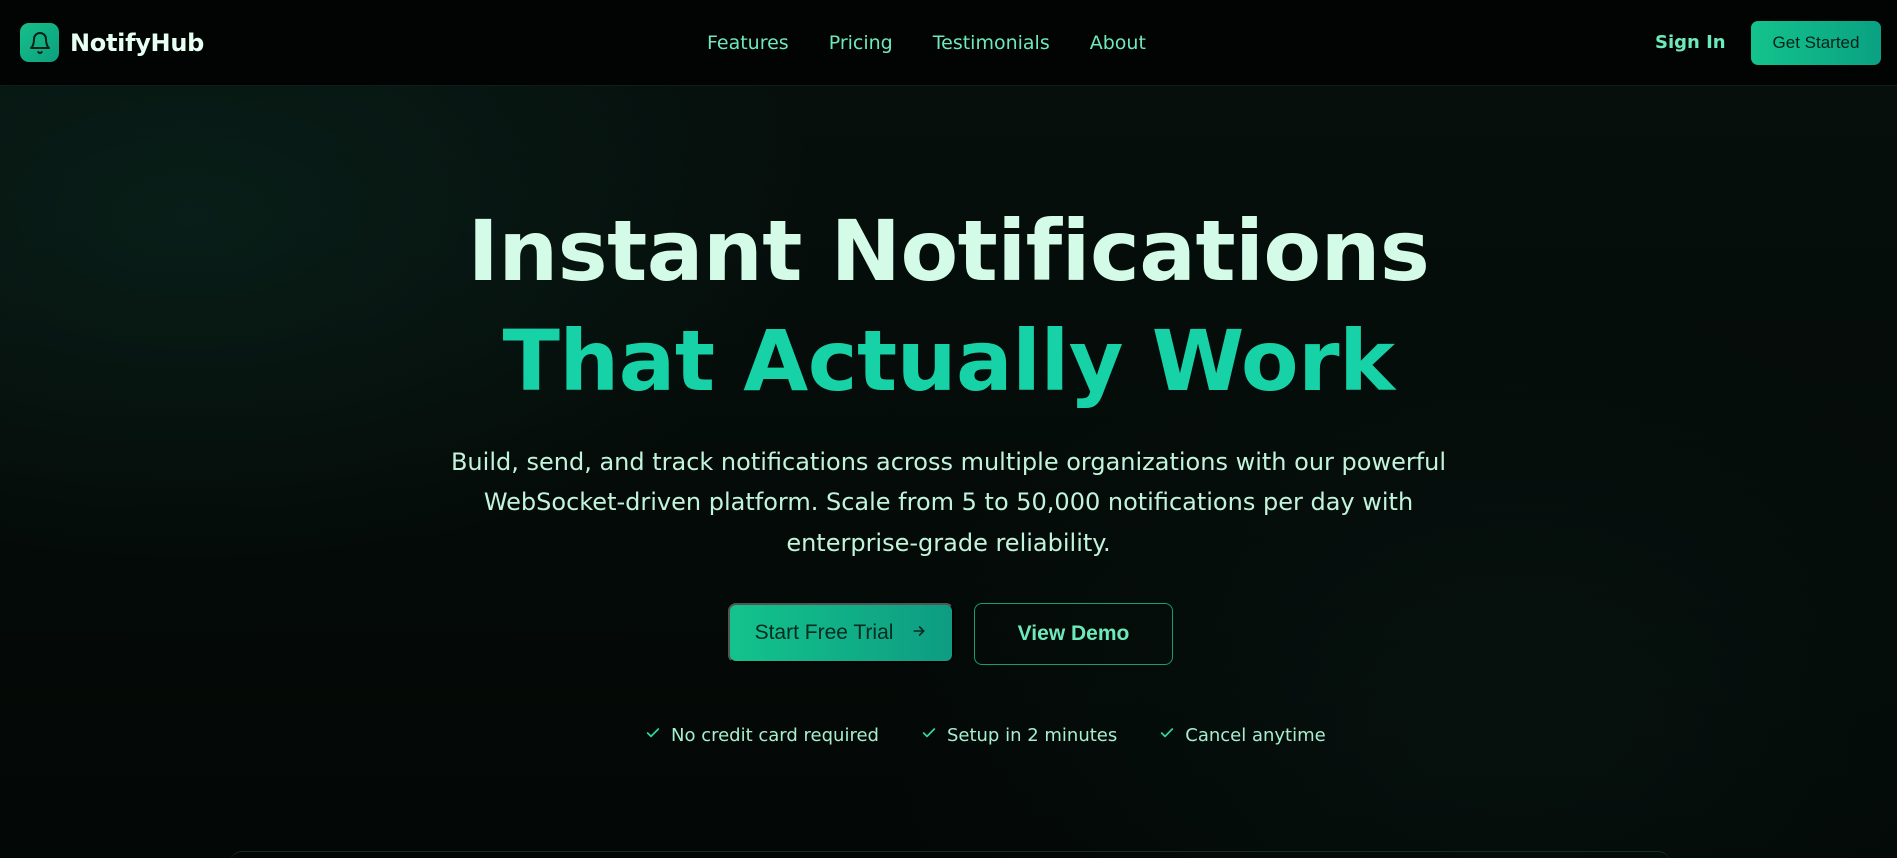 This screenshot has width=1897, height=858. I want to click on perk-label: No credit card required, so click(775, 735).